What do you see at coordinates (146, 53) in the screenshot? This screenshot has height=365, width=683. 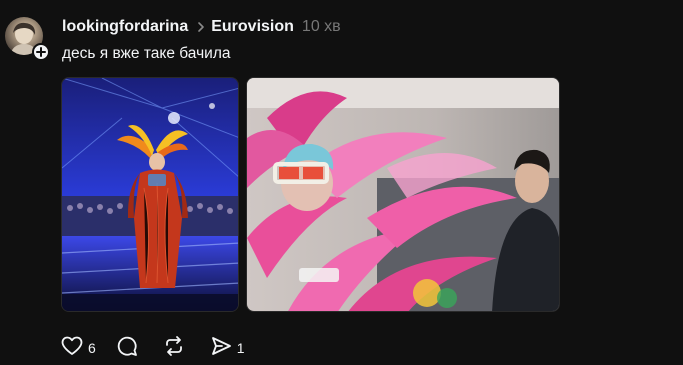 I see `post-caption: десь я вже таке бачила` at bounding box center [146, 53].